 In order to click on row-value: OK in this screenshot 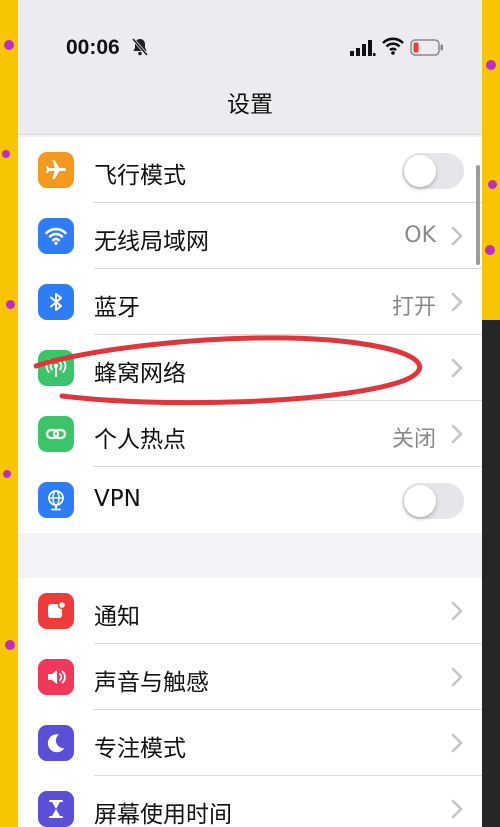, I will do `click(420, 235)`.